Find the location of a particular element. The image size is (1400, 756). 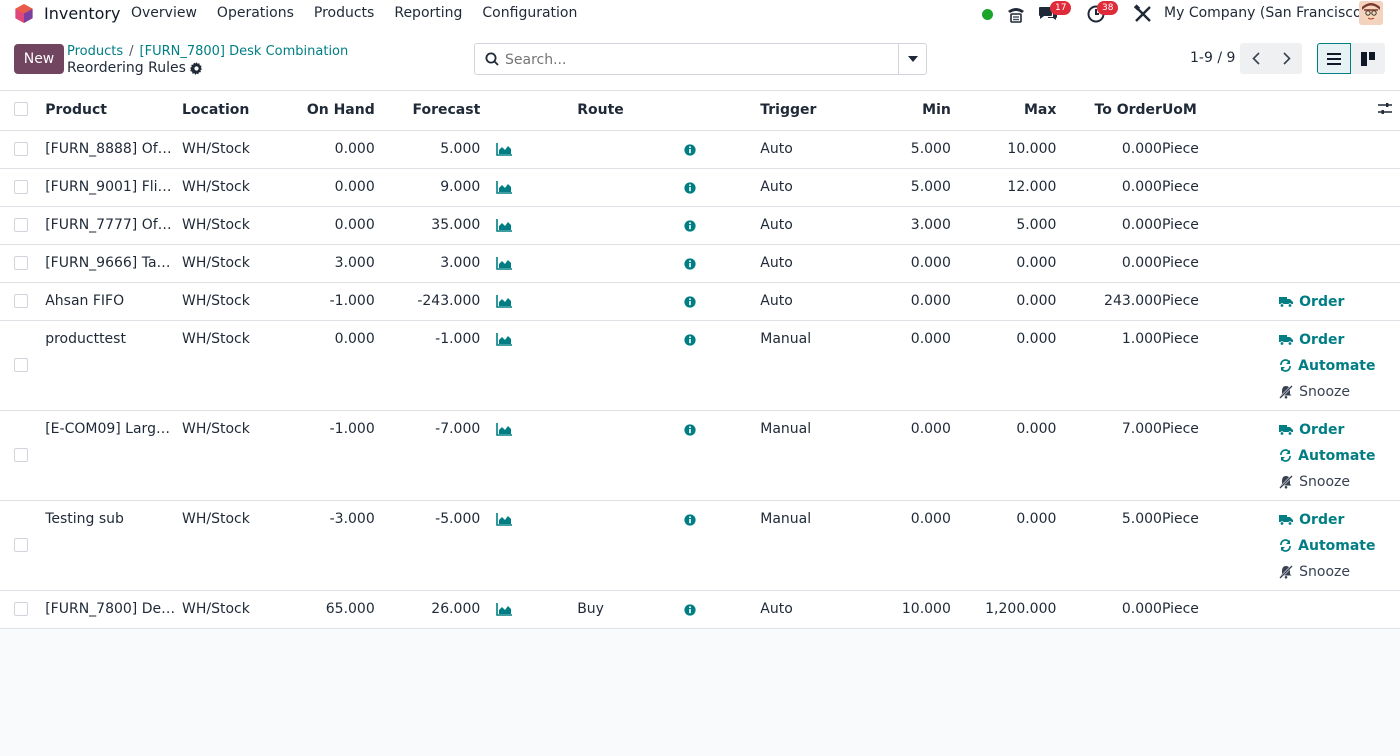

col-on-hand: On Hand is located at coordinates (334, 111).